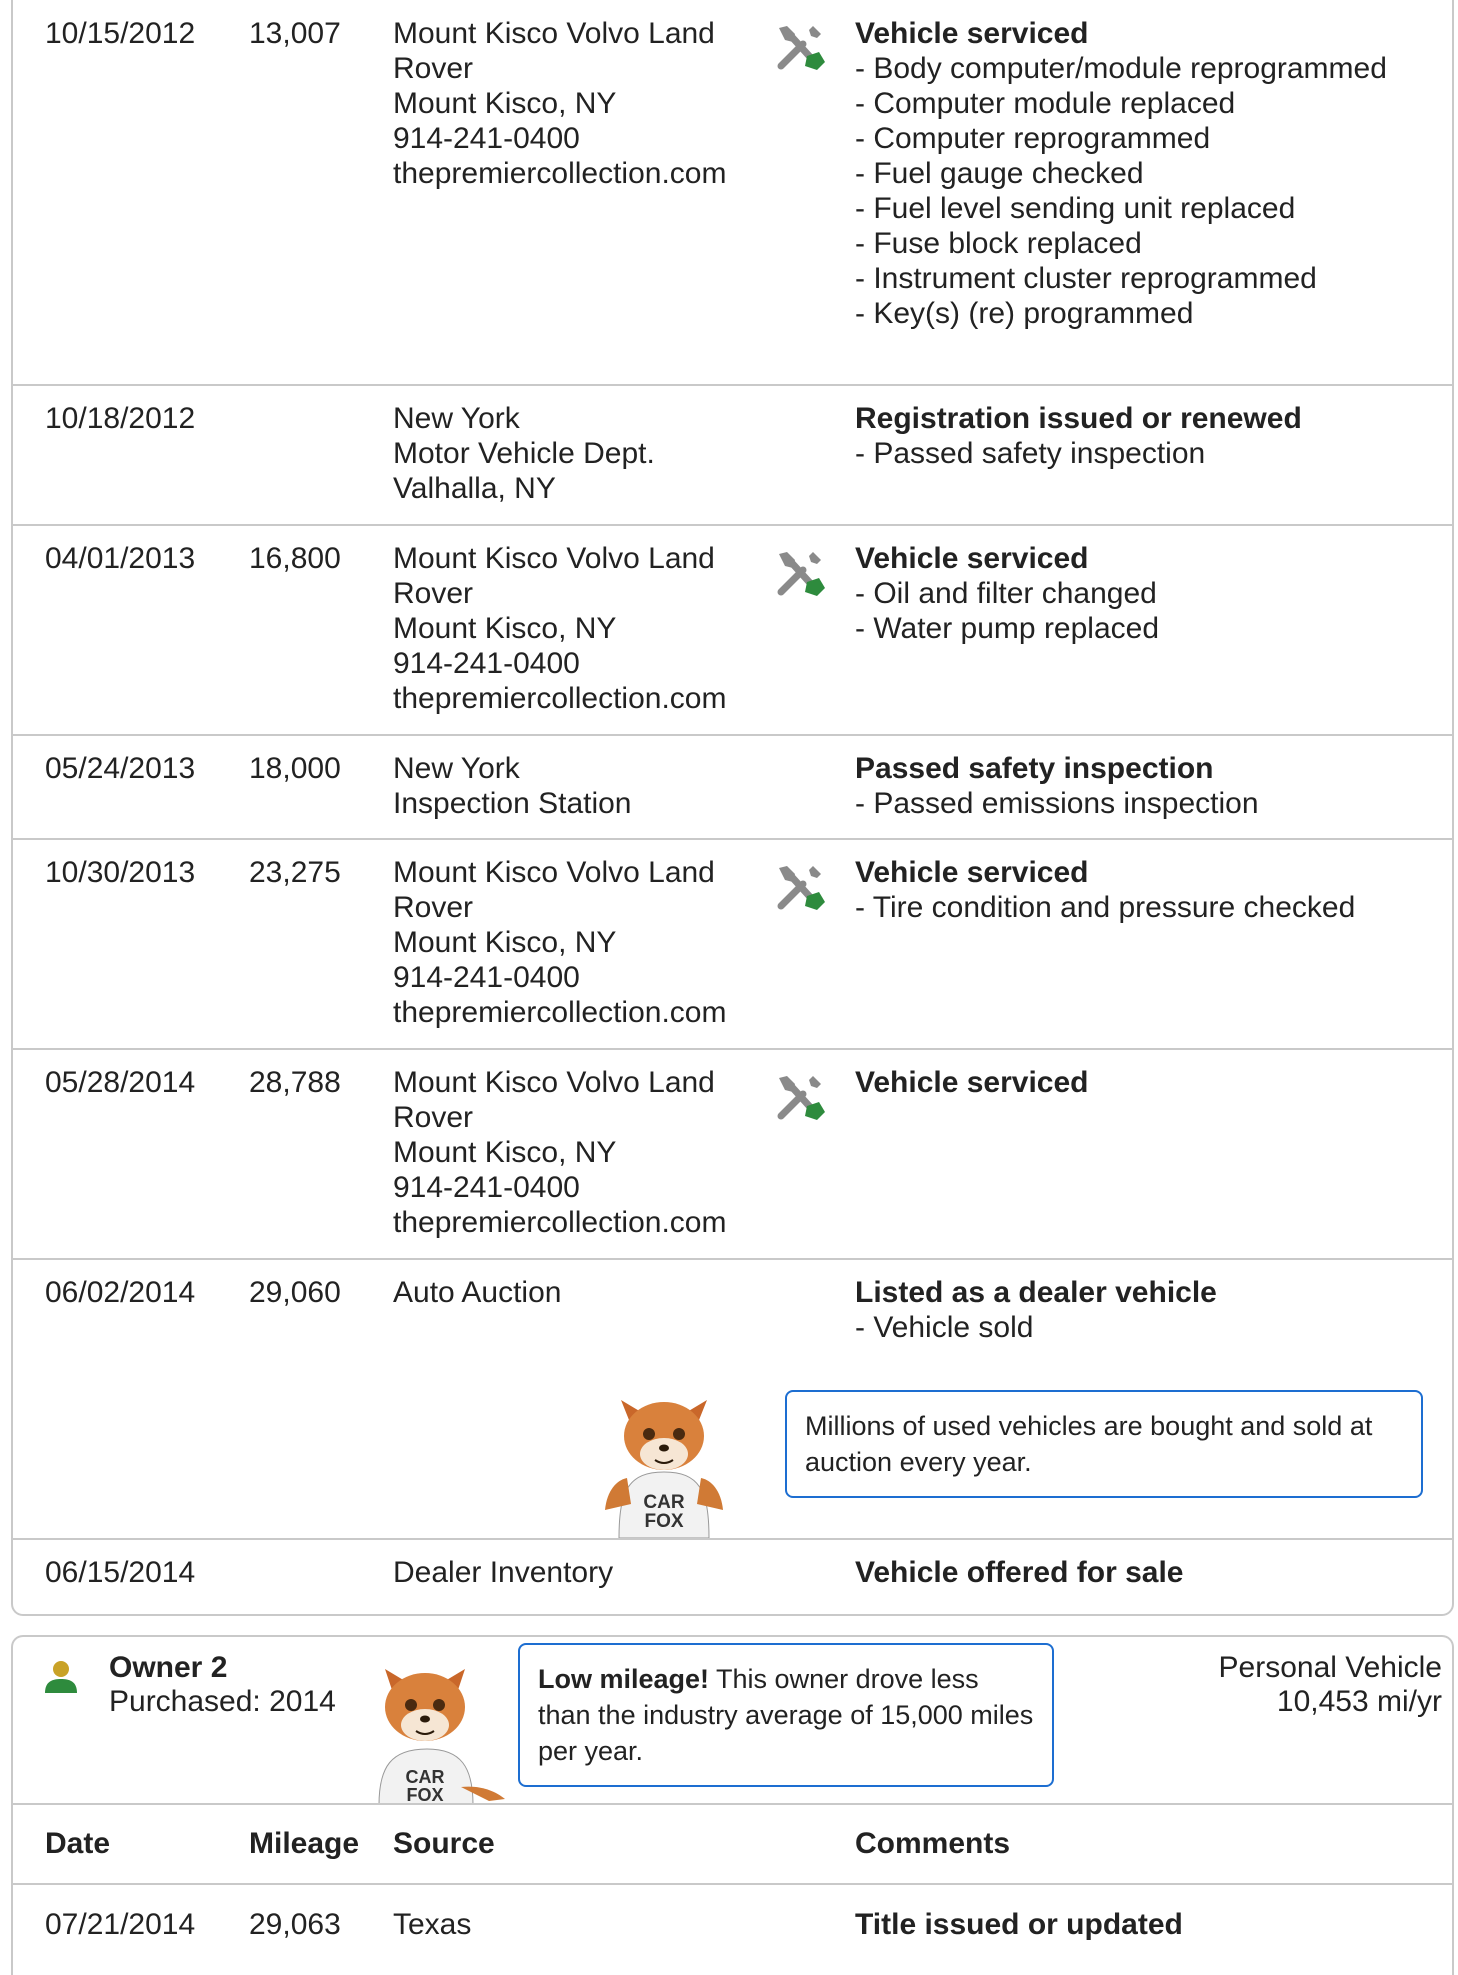  I want to click on event-item: Computer module replaced, so click(1150, 103).